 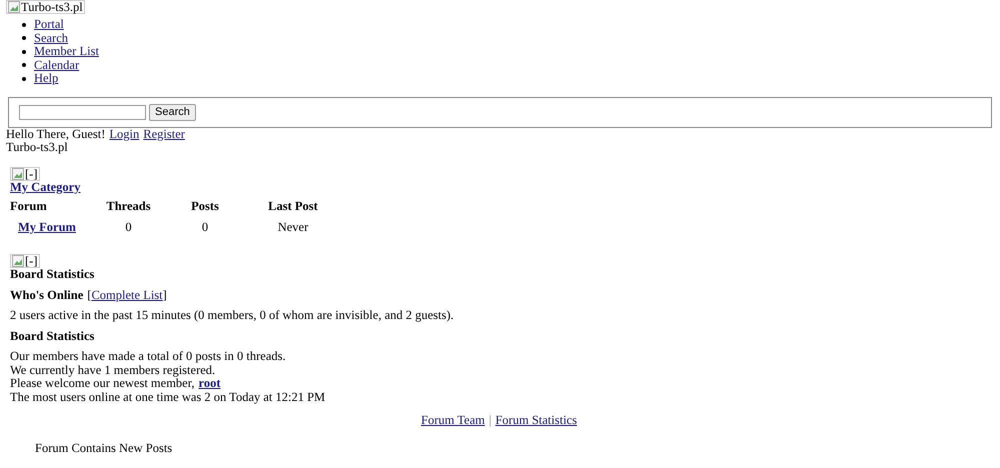 What do you see at coordinates (172, 112) in the screenshot?
I see `search-button: Search` at bounding box center [172, 112].